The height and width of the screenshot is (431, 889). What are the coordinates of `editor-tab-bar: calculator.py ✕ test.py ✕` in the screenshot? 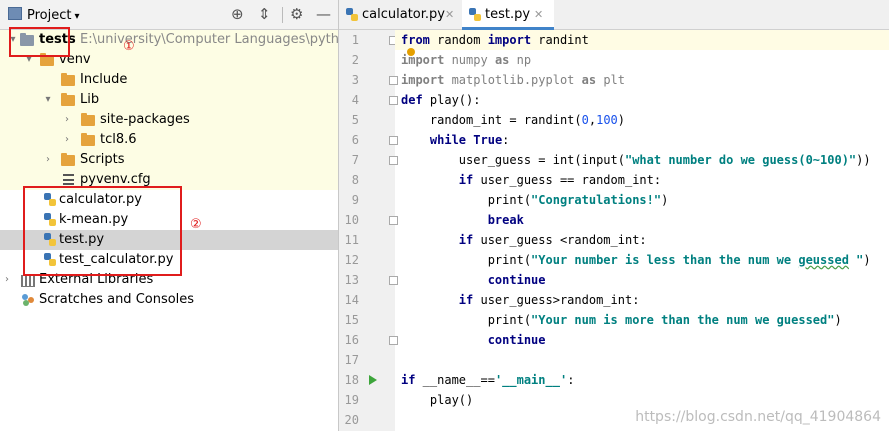 It's located at (614, 15).